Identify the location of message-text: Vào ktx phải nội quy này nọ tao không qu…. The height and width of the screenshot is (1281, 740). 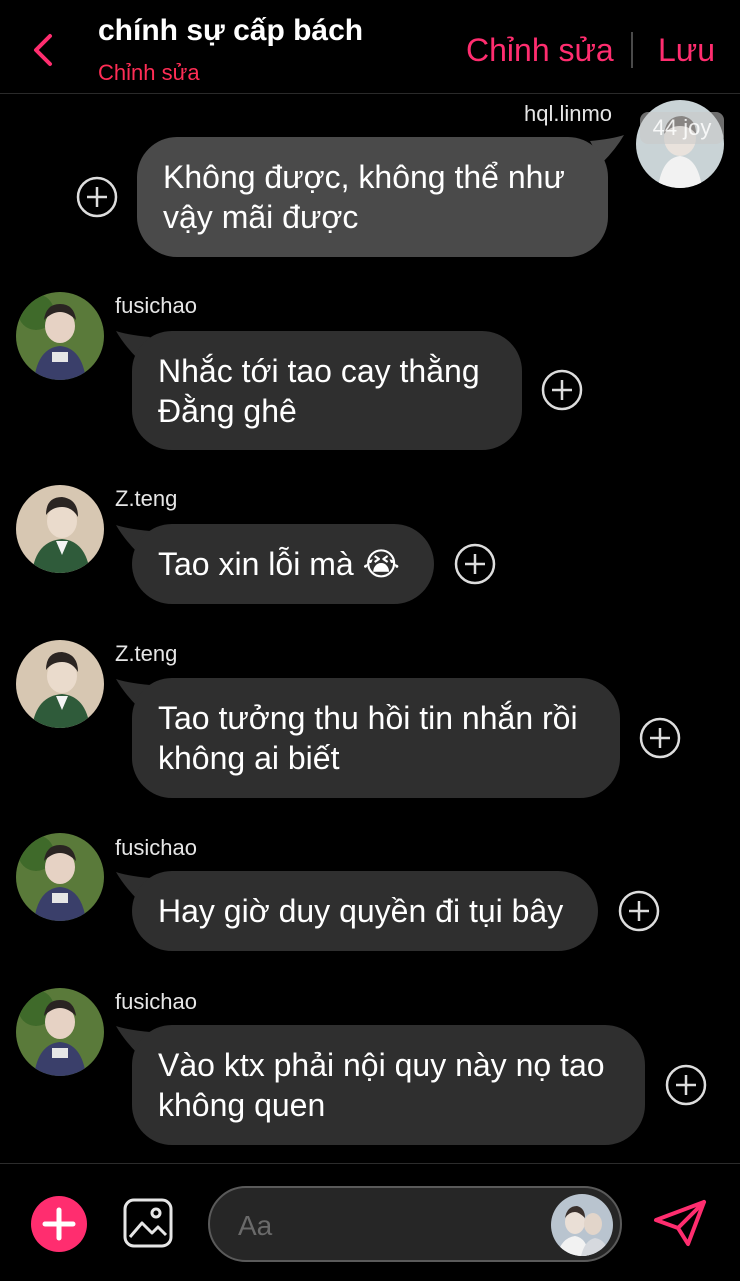
(381, 1085).